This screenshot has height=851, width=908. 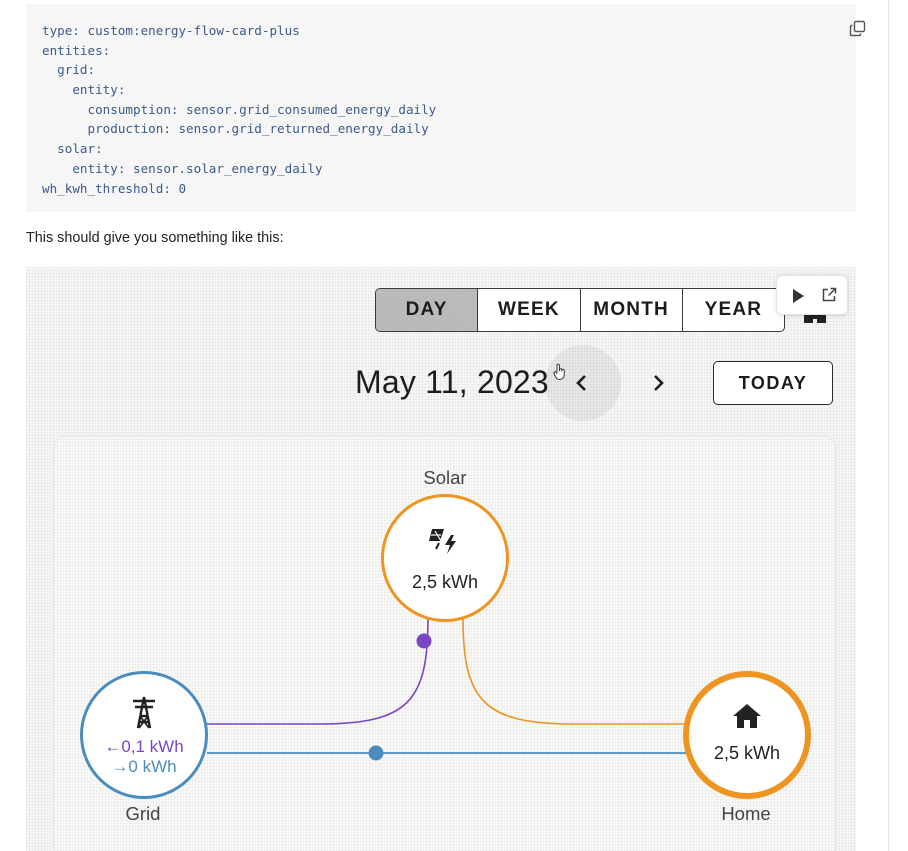 What do you see at coordinates (658, 383) in the screenshot?
I see `chevron-right-icon` at bounding box center [658, 383].